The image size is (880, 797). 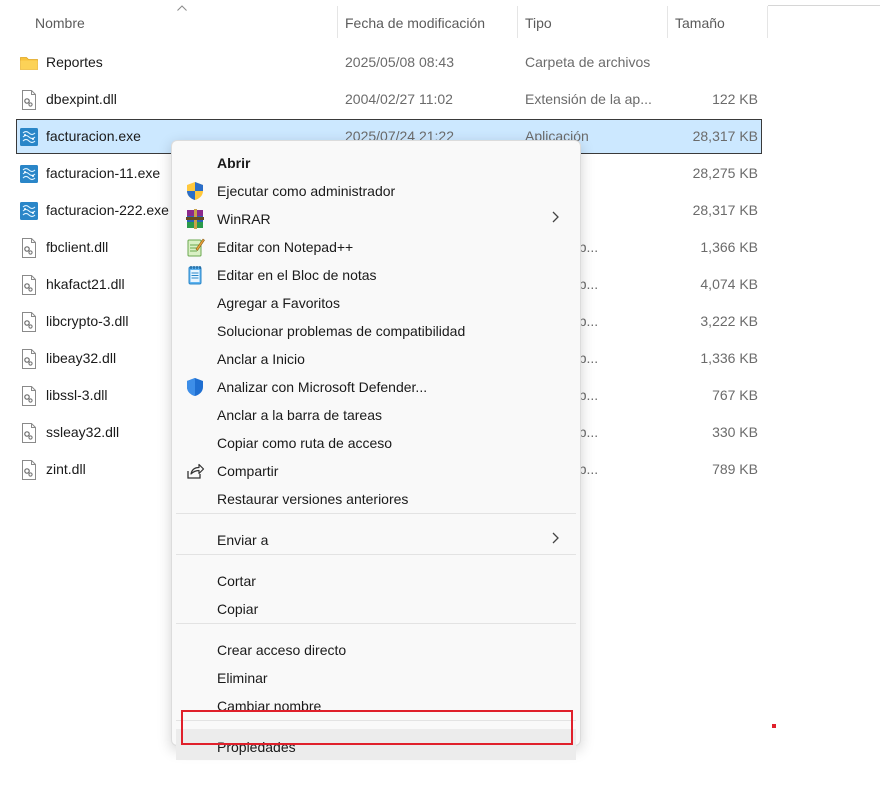 I want to click on menu-item-agregar-a-favoritos: Agregar a Favoritos, so click(x=376, y=299).